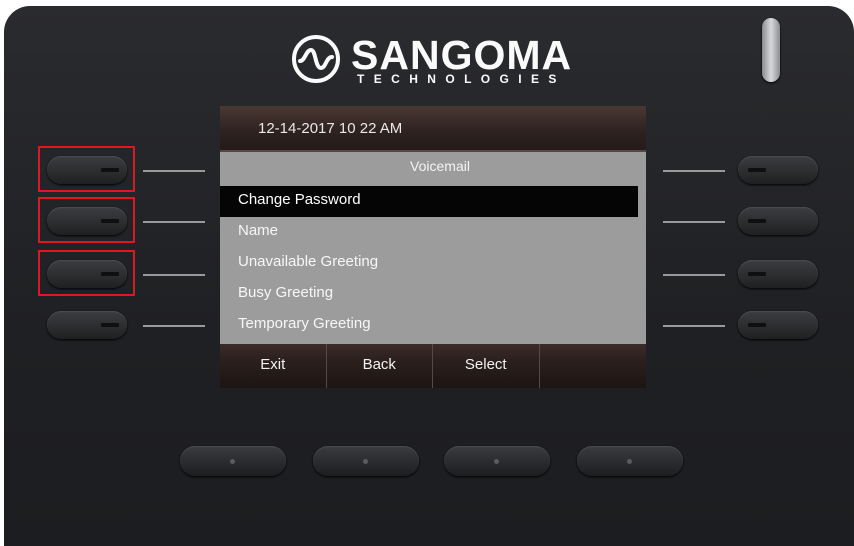 This screenshot has height=546, width=854. Describe the element at coordinates (433, 294) in the screenshot. I see `menu-item-busy-greeting: Busy Greeting` at that location.